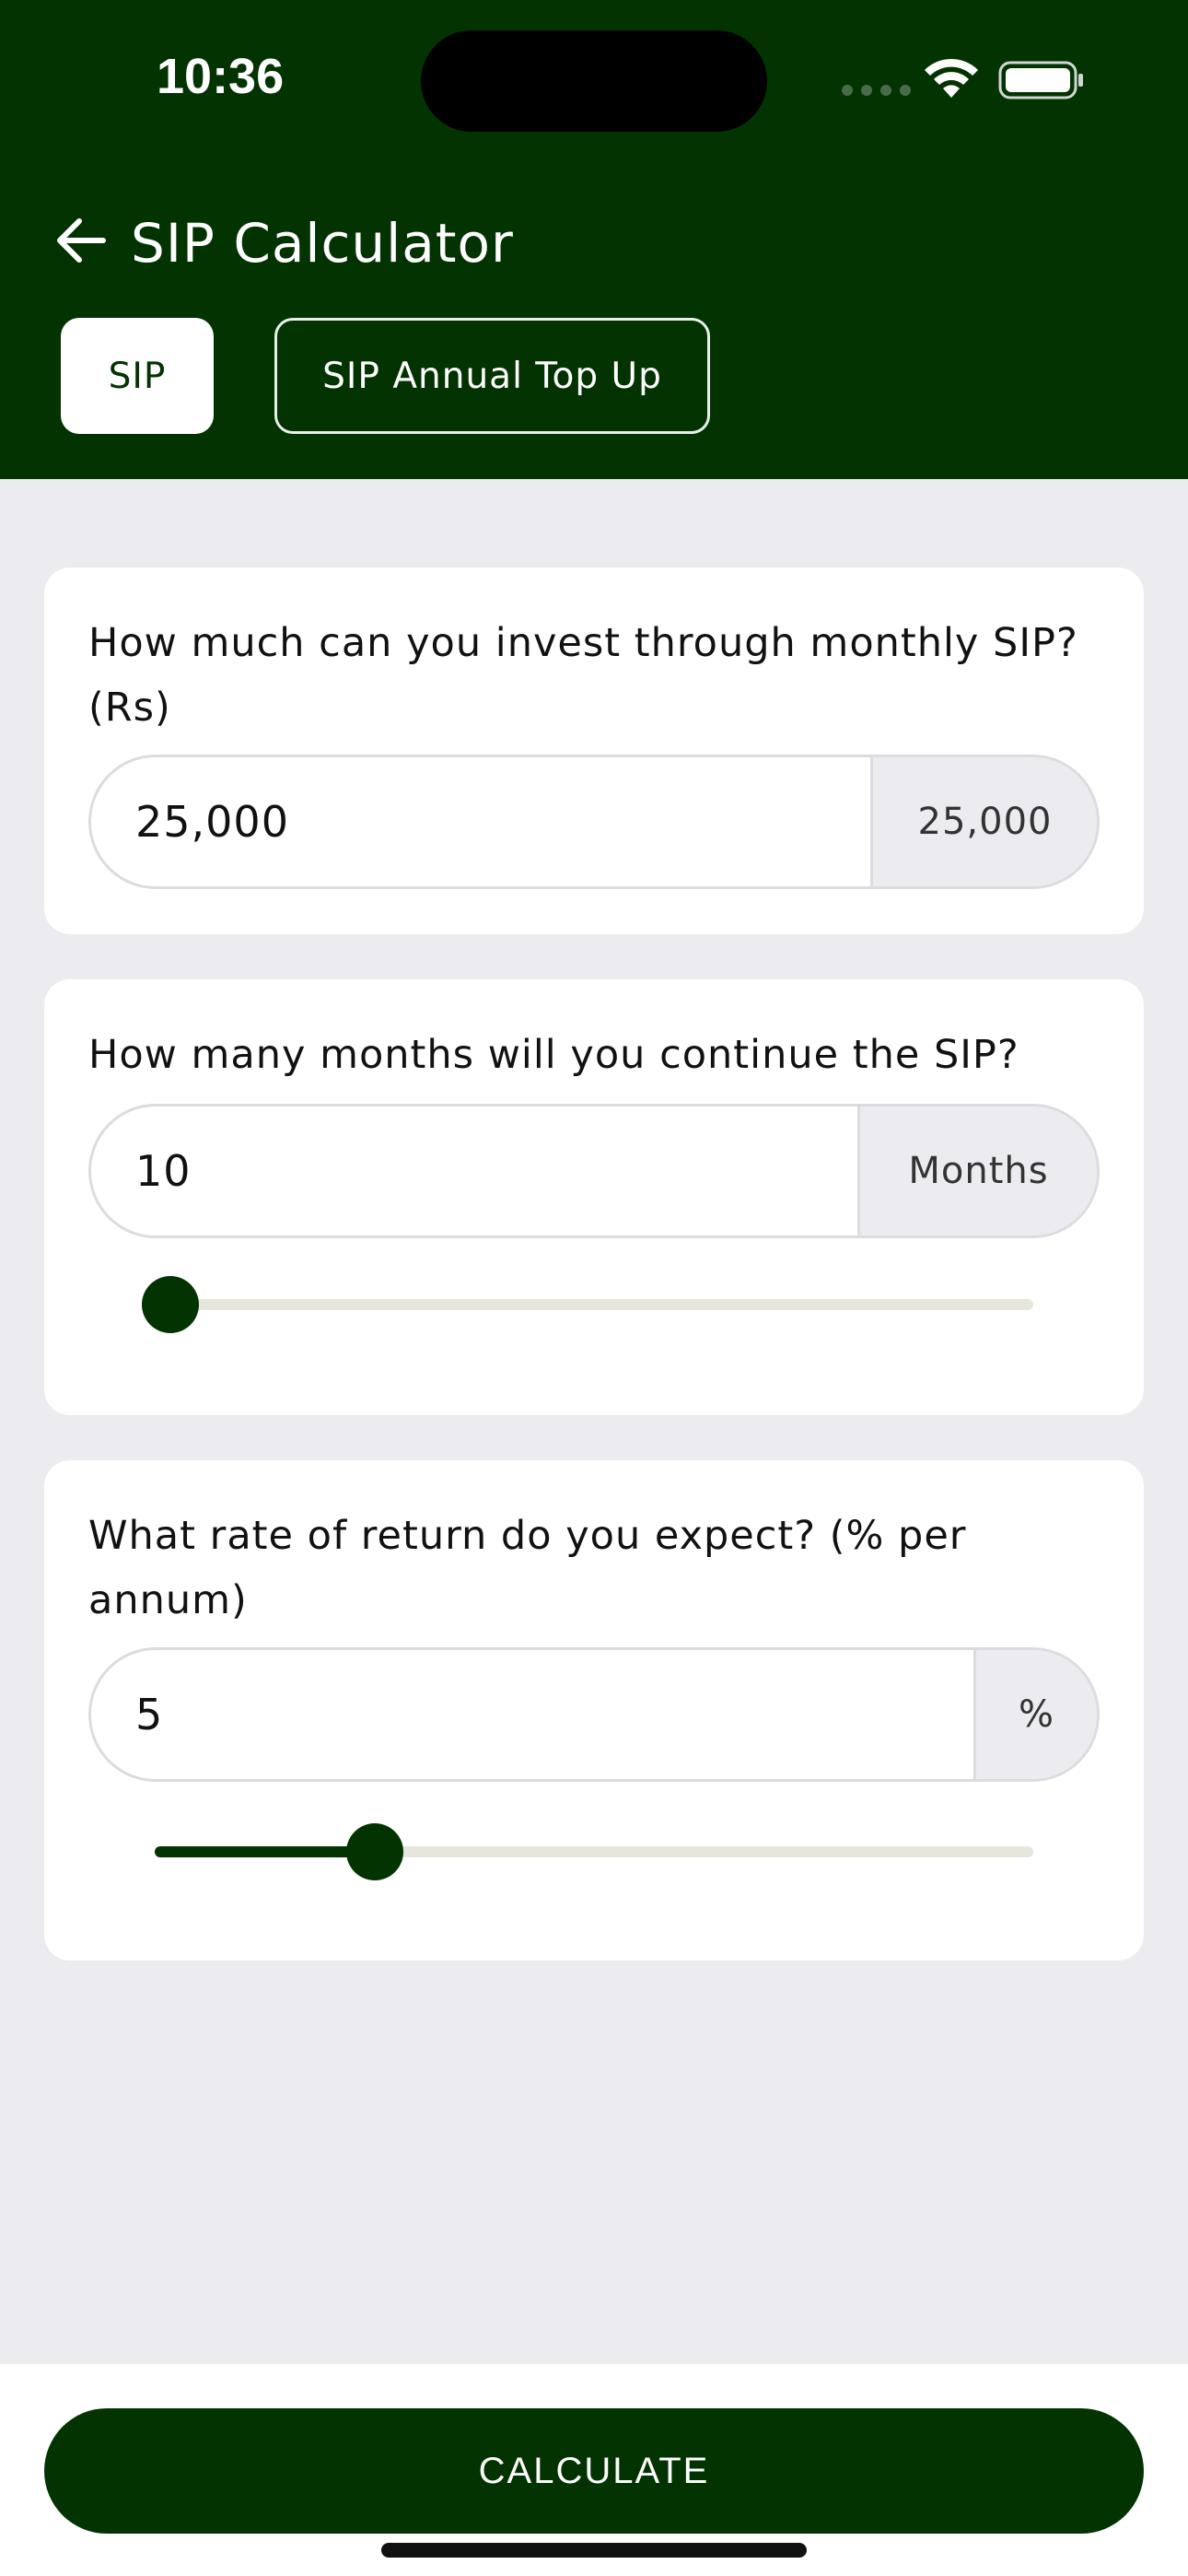  What do you see at coordinates (170, 1304) in the screenshot?
I see `duration-slider-thumb` at bounding box center [170, 1304].